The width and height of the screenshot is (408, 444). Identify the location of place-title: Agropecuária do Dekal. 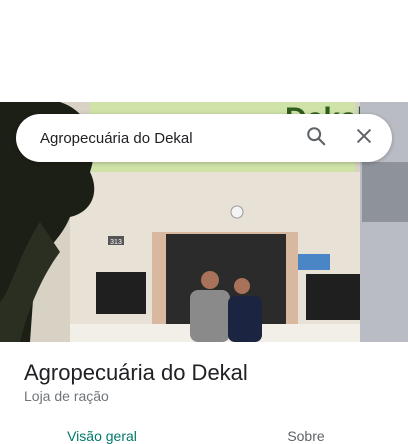
(136, 372).